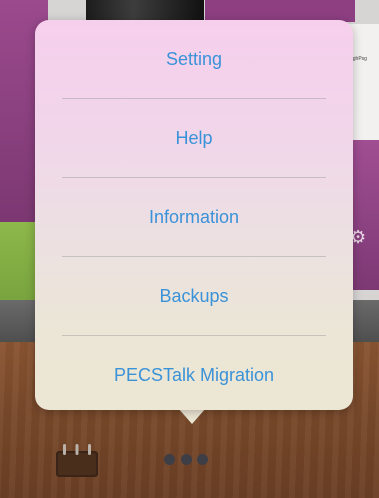 Image resolution: width=379 pixels, height=498 pixels. I want to click on menu-item-backups: Backups, so click(194, 296).